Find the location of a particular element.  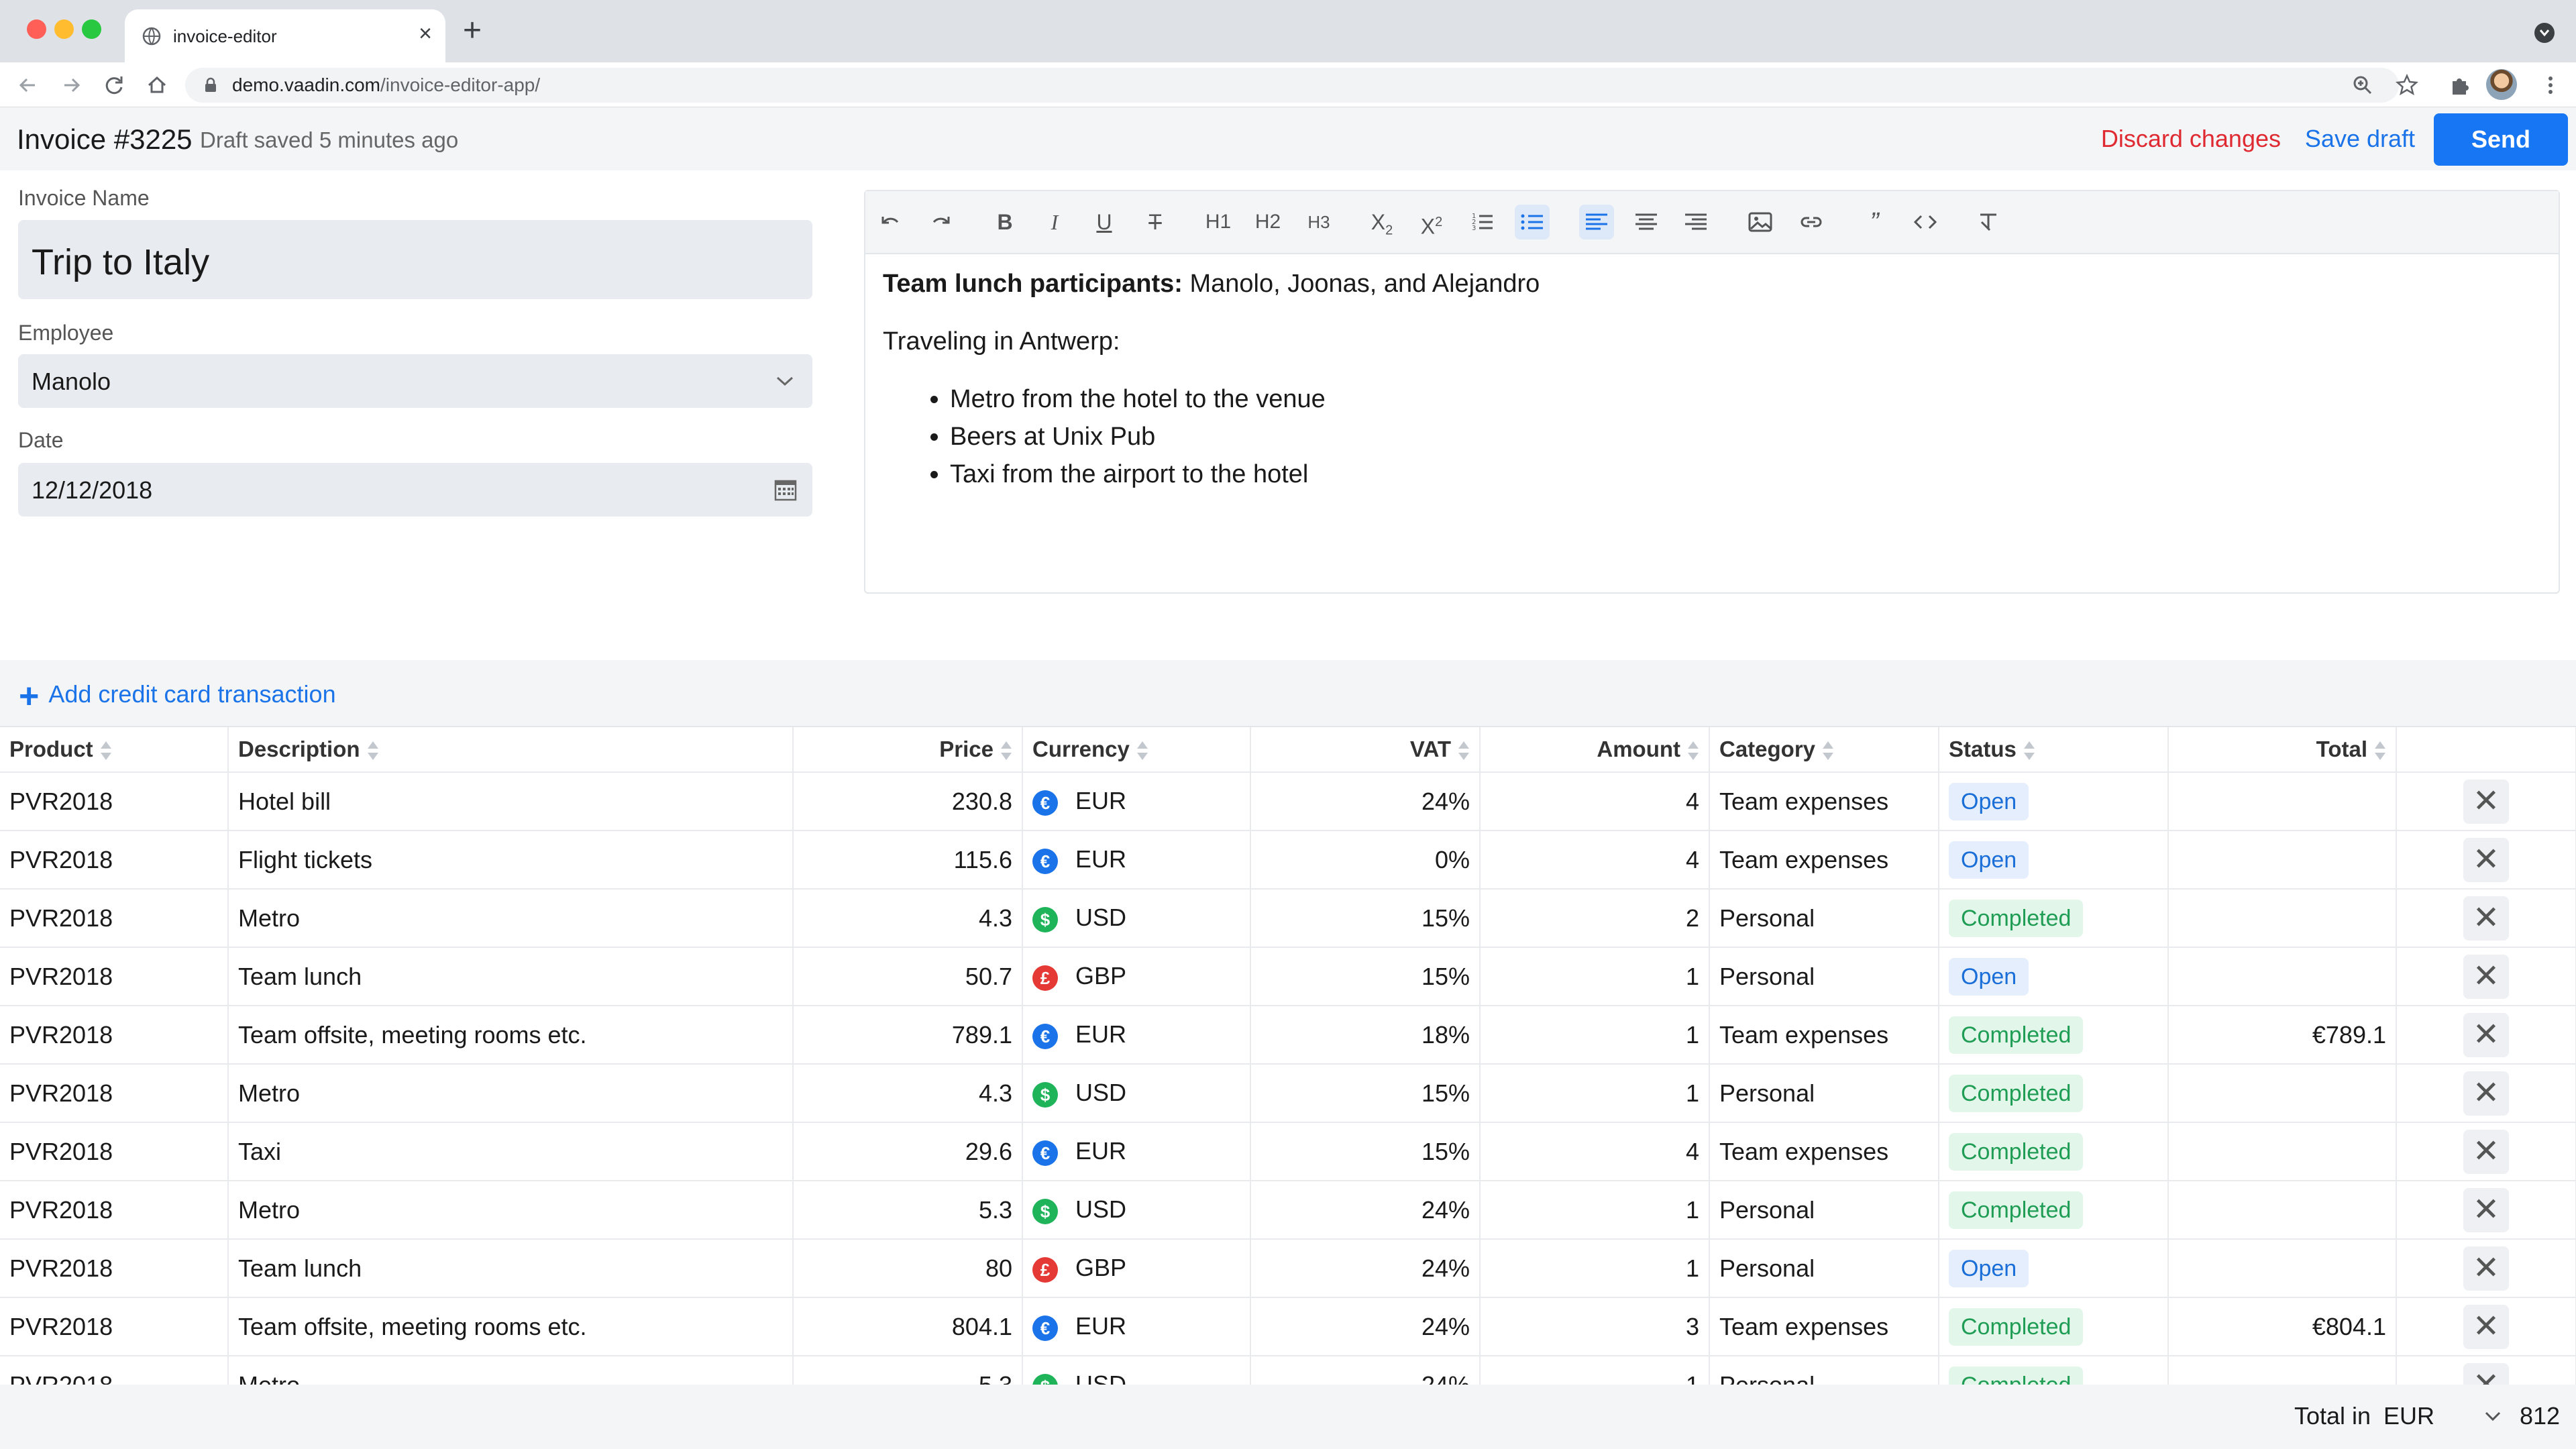

cell-description: Hotel bill is located at coordinates (511, 801).